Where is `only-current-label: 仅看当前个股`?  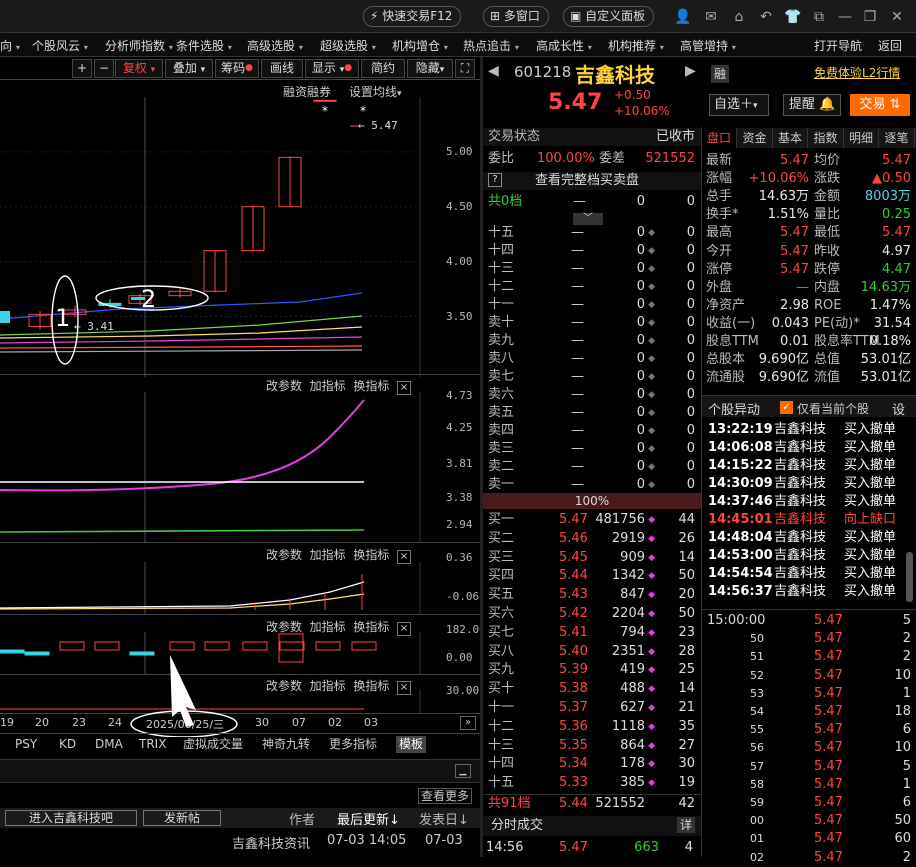 only-current-label: 仅看当前个股 is located at coordinates (833, 408).